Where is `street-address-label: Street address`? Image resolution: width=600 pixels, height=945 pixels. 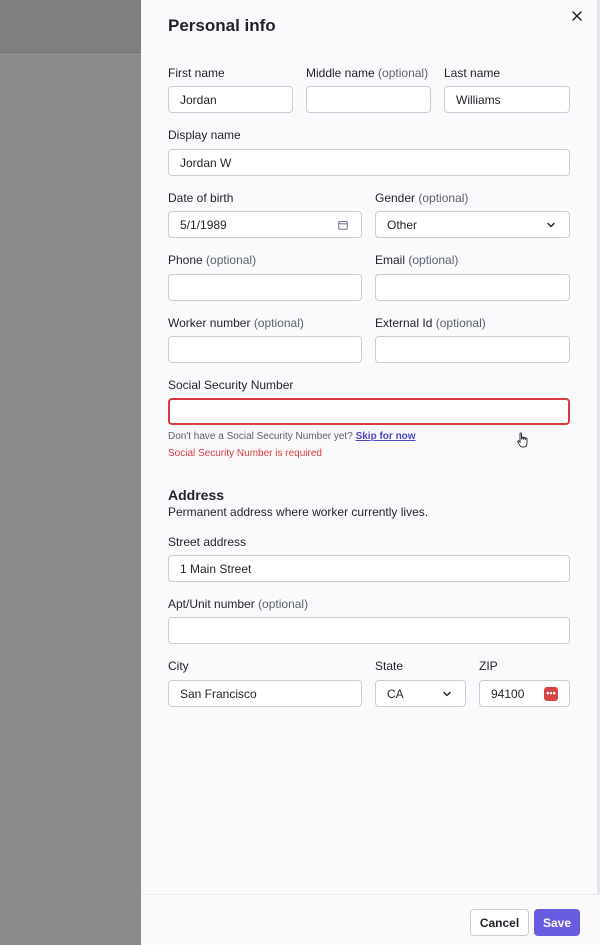
street-address-label: Street address is located at coordinates (207, 542).